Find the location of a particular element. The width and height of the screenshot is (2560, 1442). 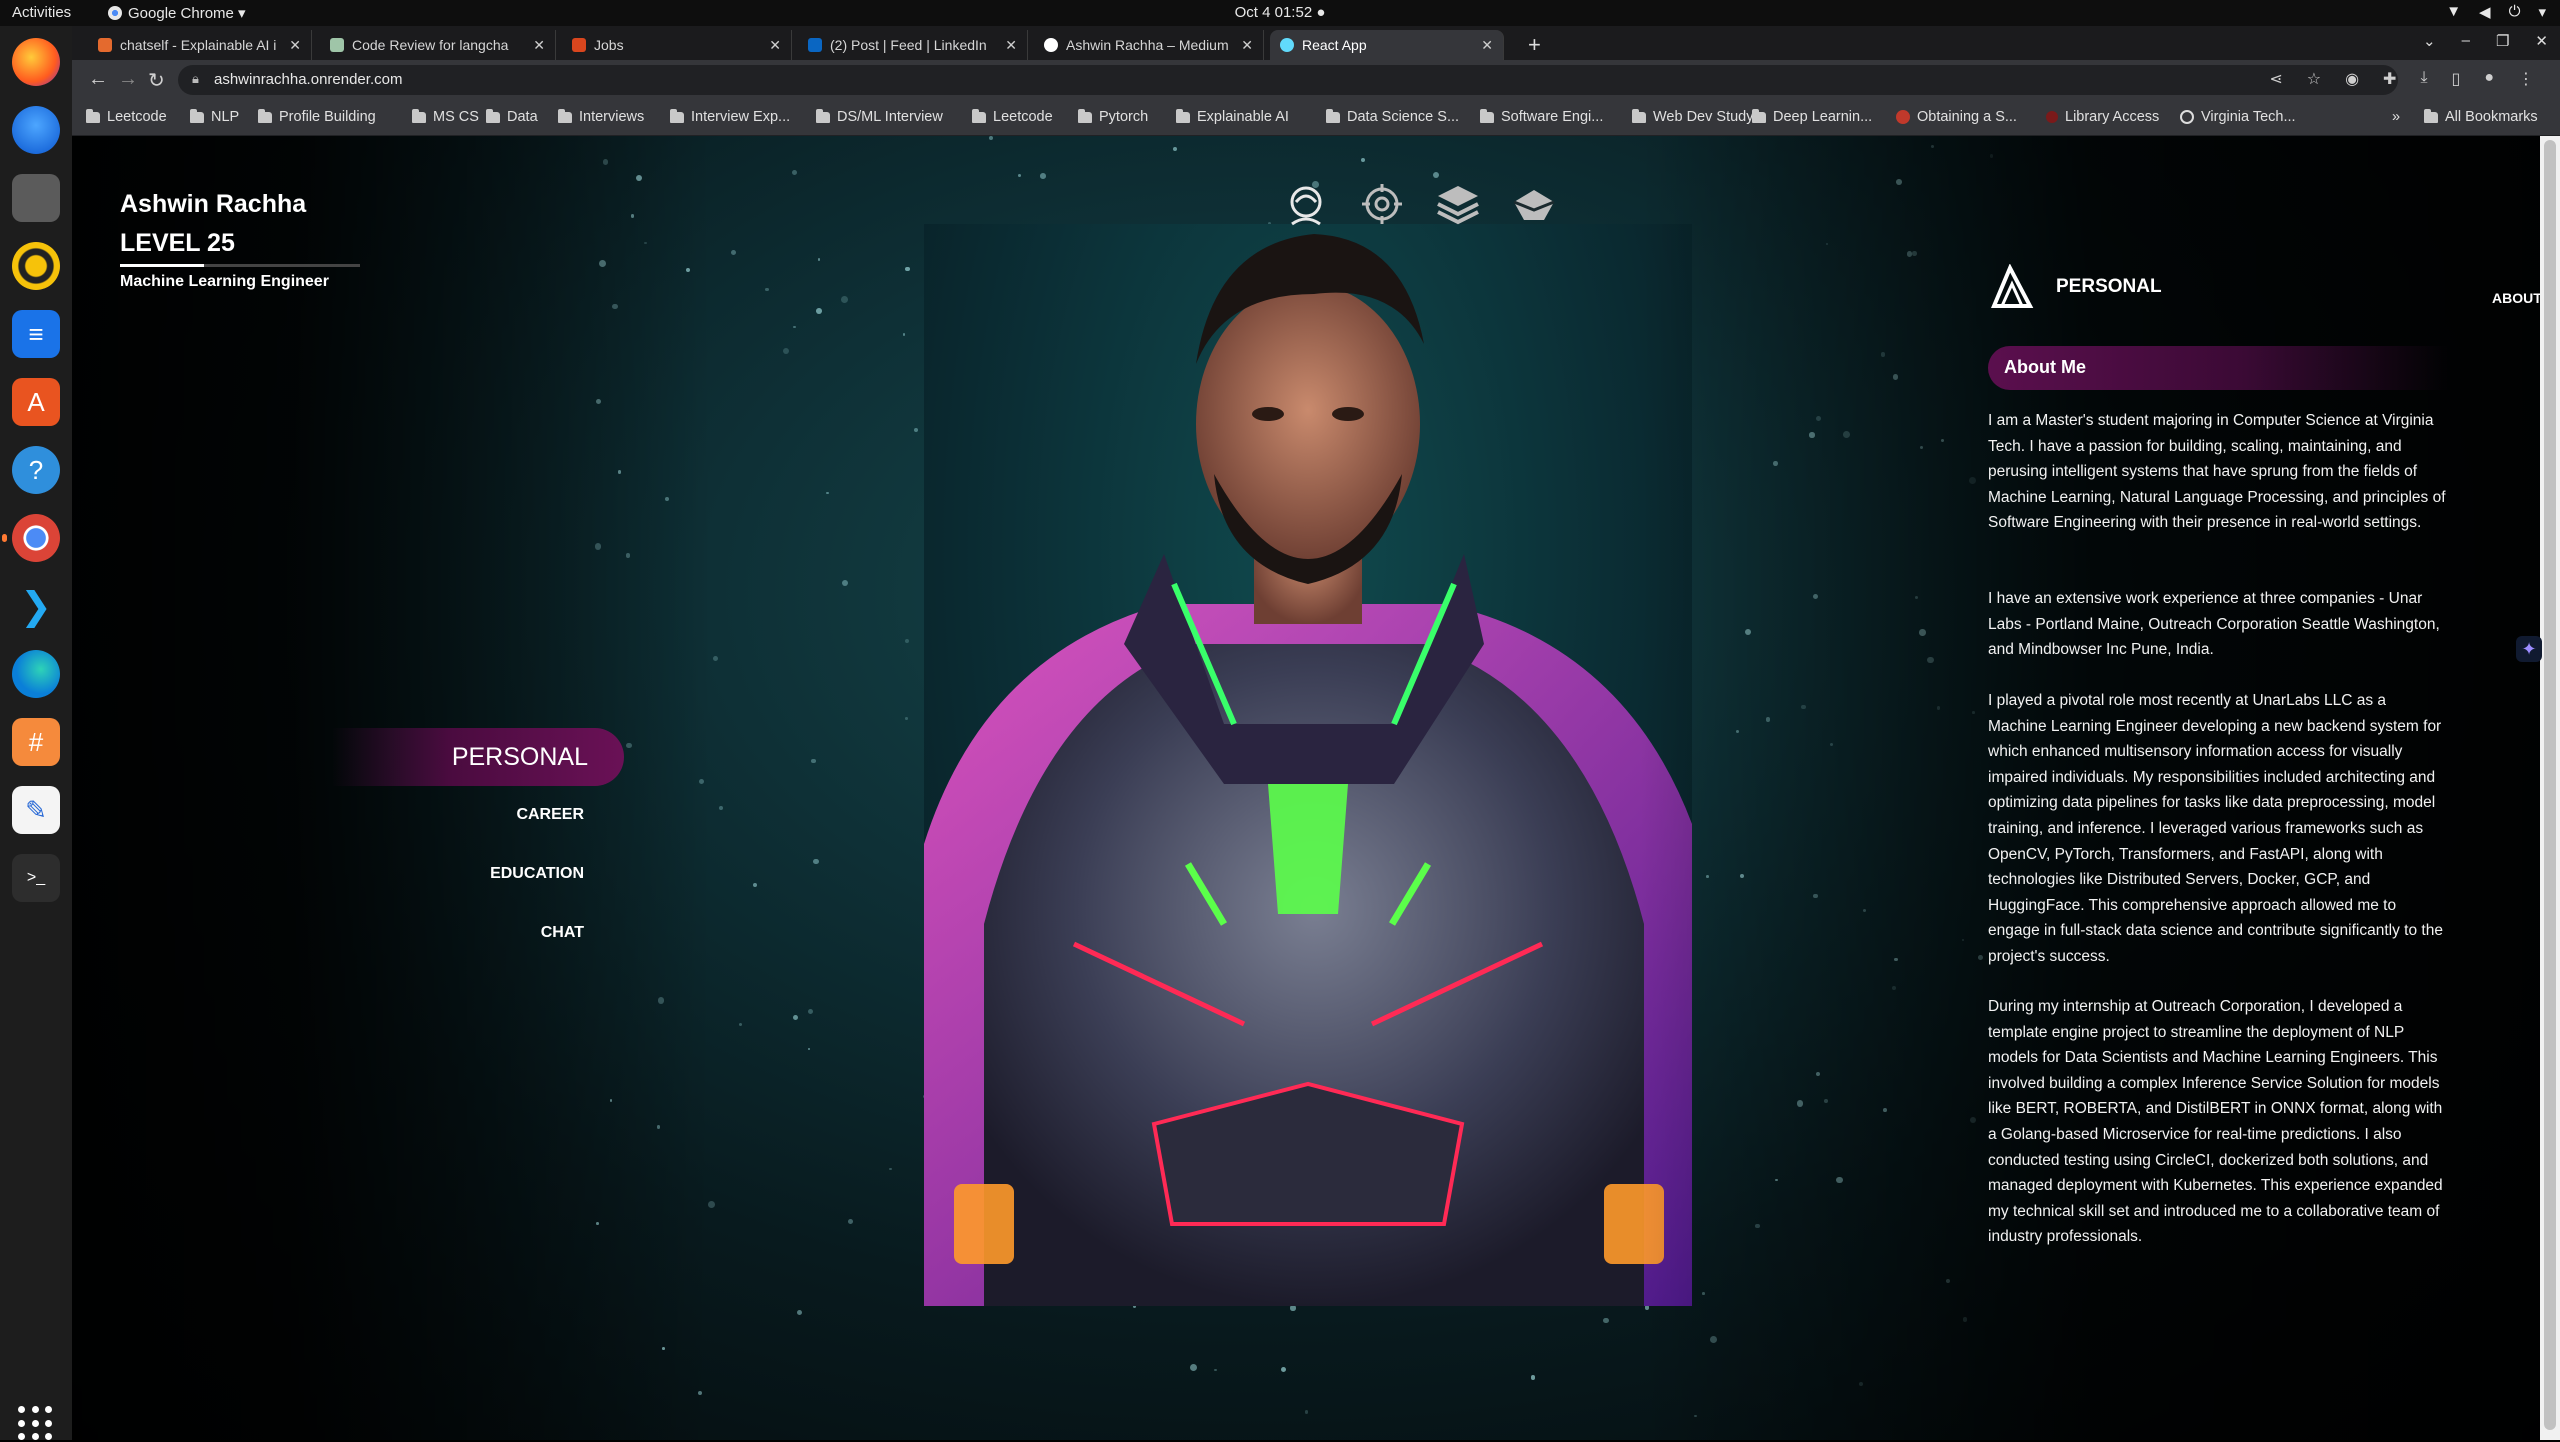

rhythmbox-icon is located at coordinates (36, 266).